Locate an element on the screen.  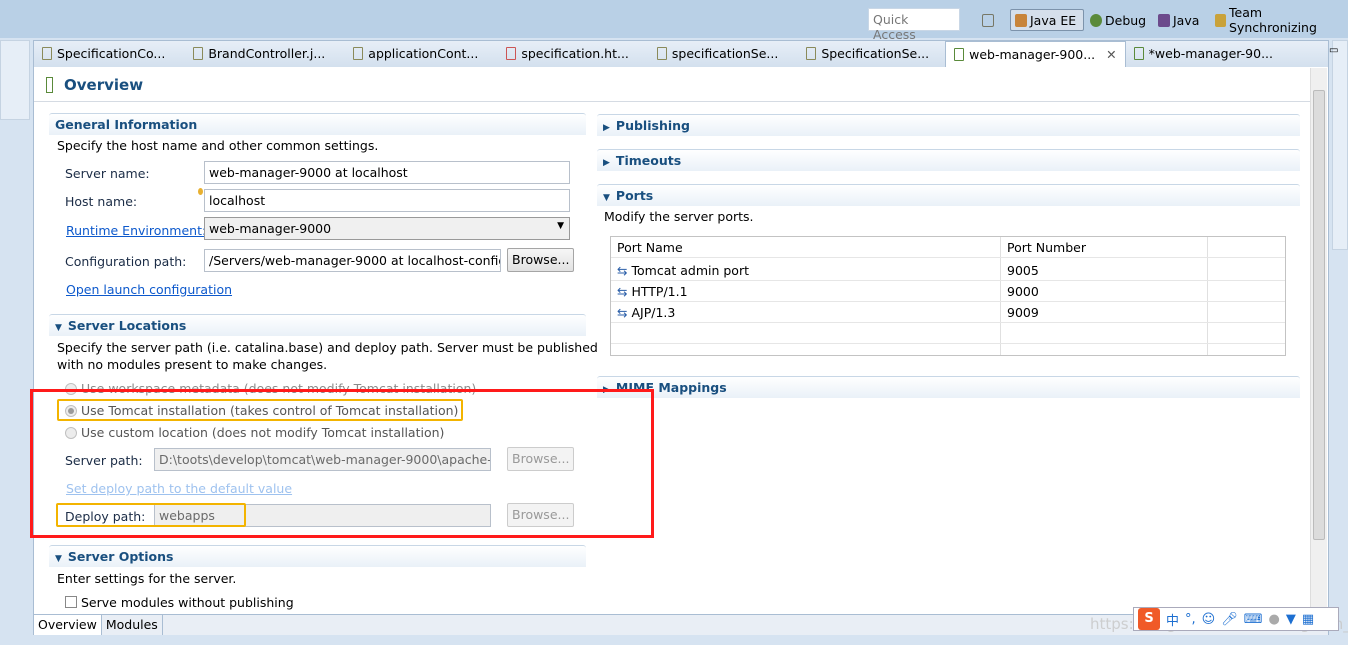
section-title: Server Locations is located at coordinates (127, 325).